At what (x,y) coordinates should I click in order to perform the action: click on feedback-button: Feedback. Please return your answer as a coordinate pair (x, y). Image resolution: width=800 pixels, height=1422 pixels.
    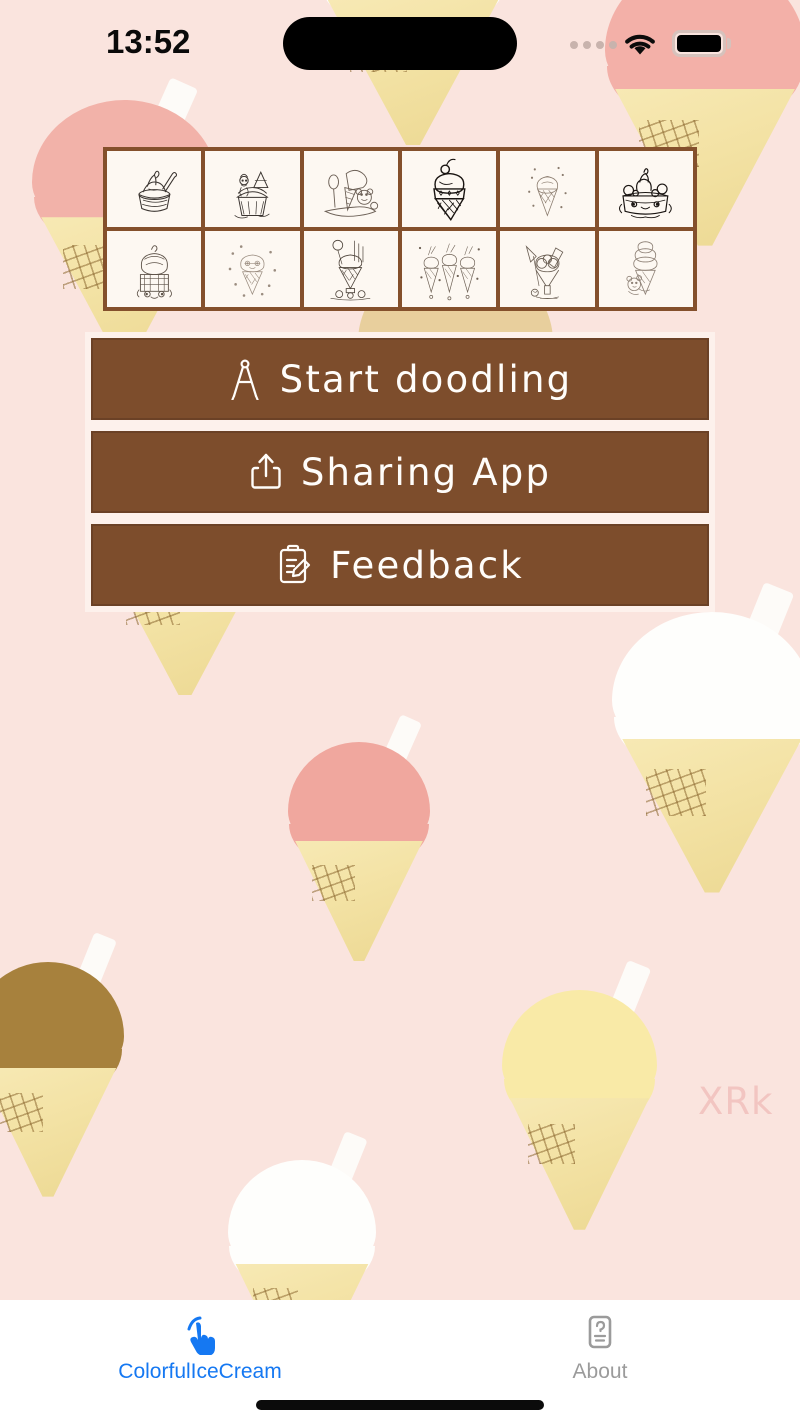
    Looking at the image, I should click on (400, 565).